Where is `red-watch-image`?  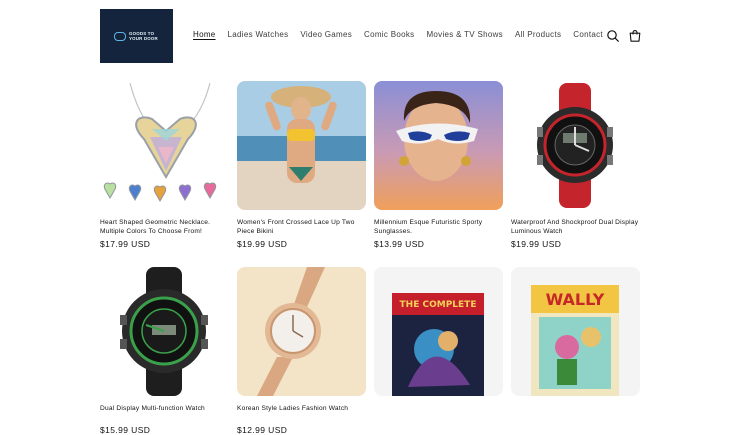
red-watch-image is located at coordinates (575, 145).